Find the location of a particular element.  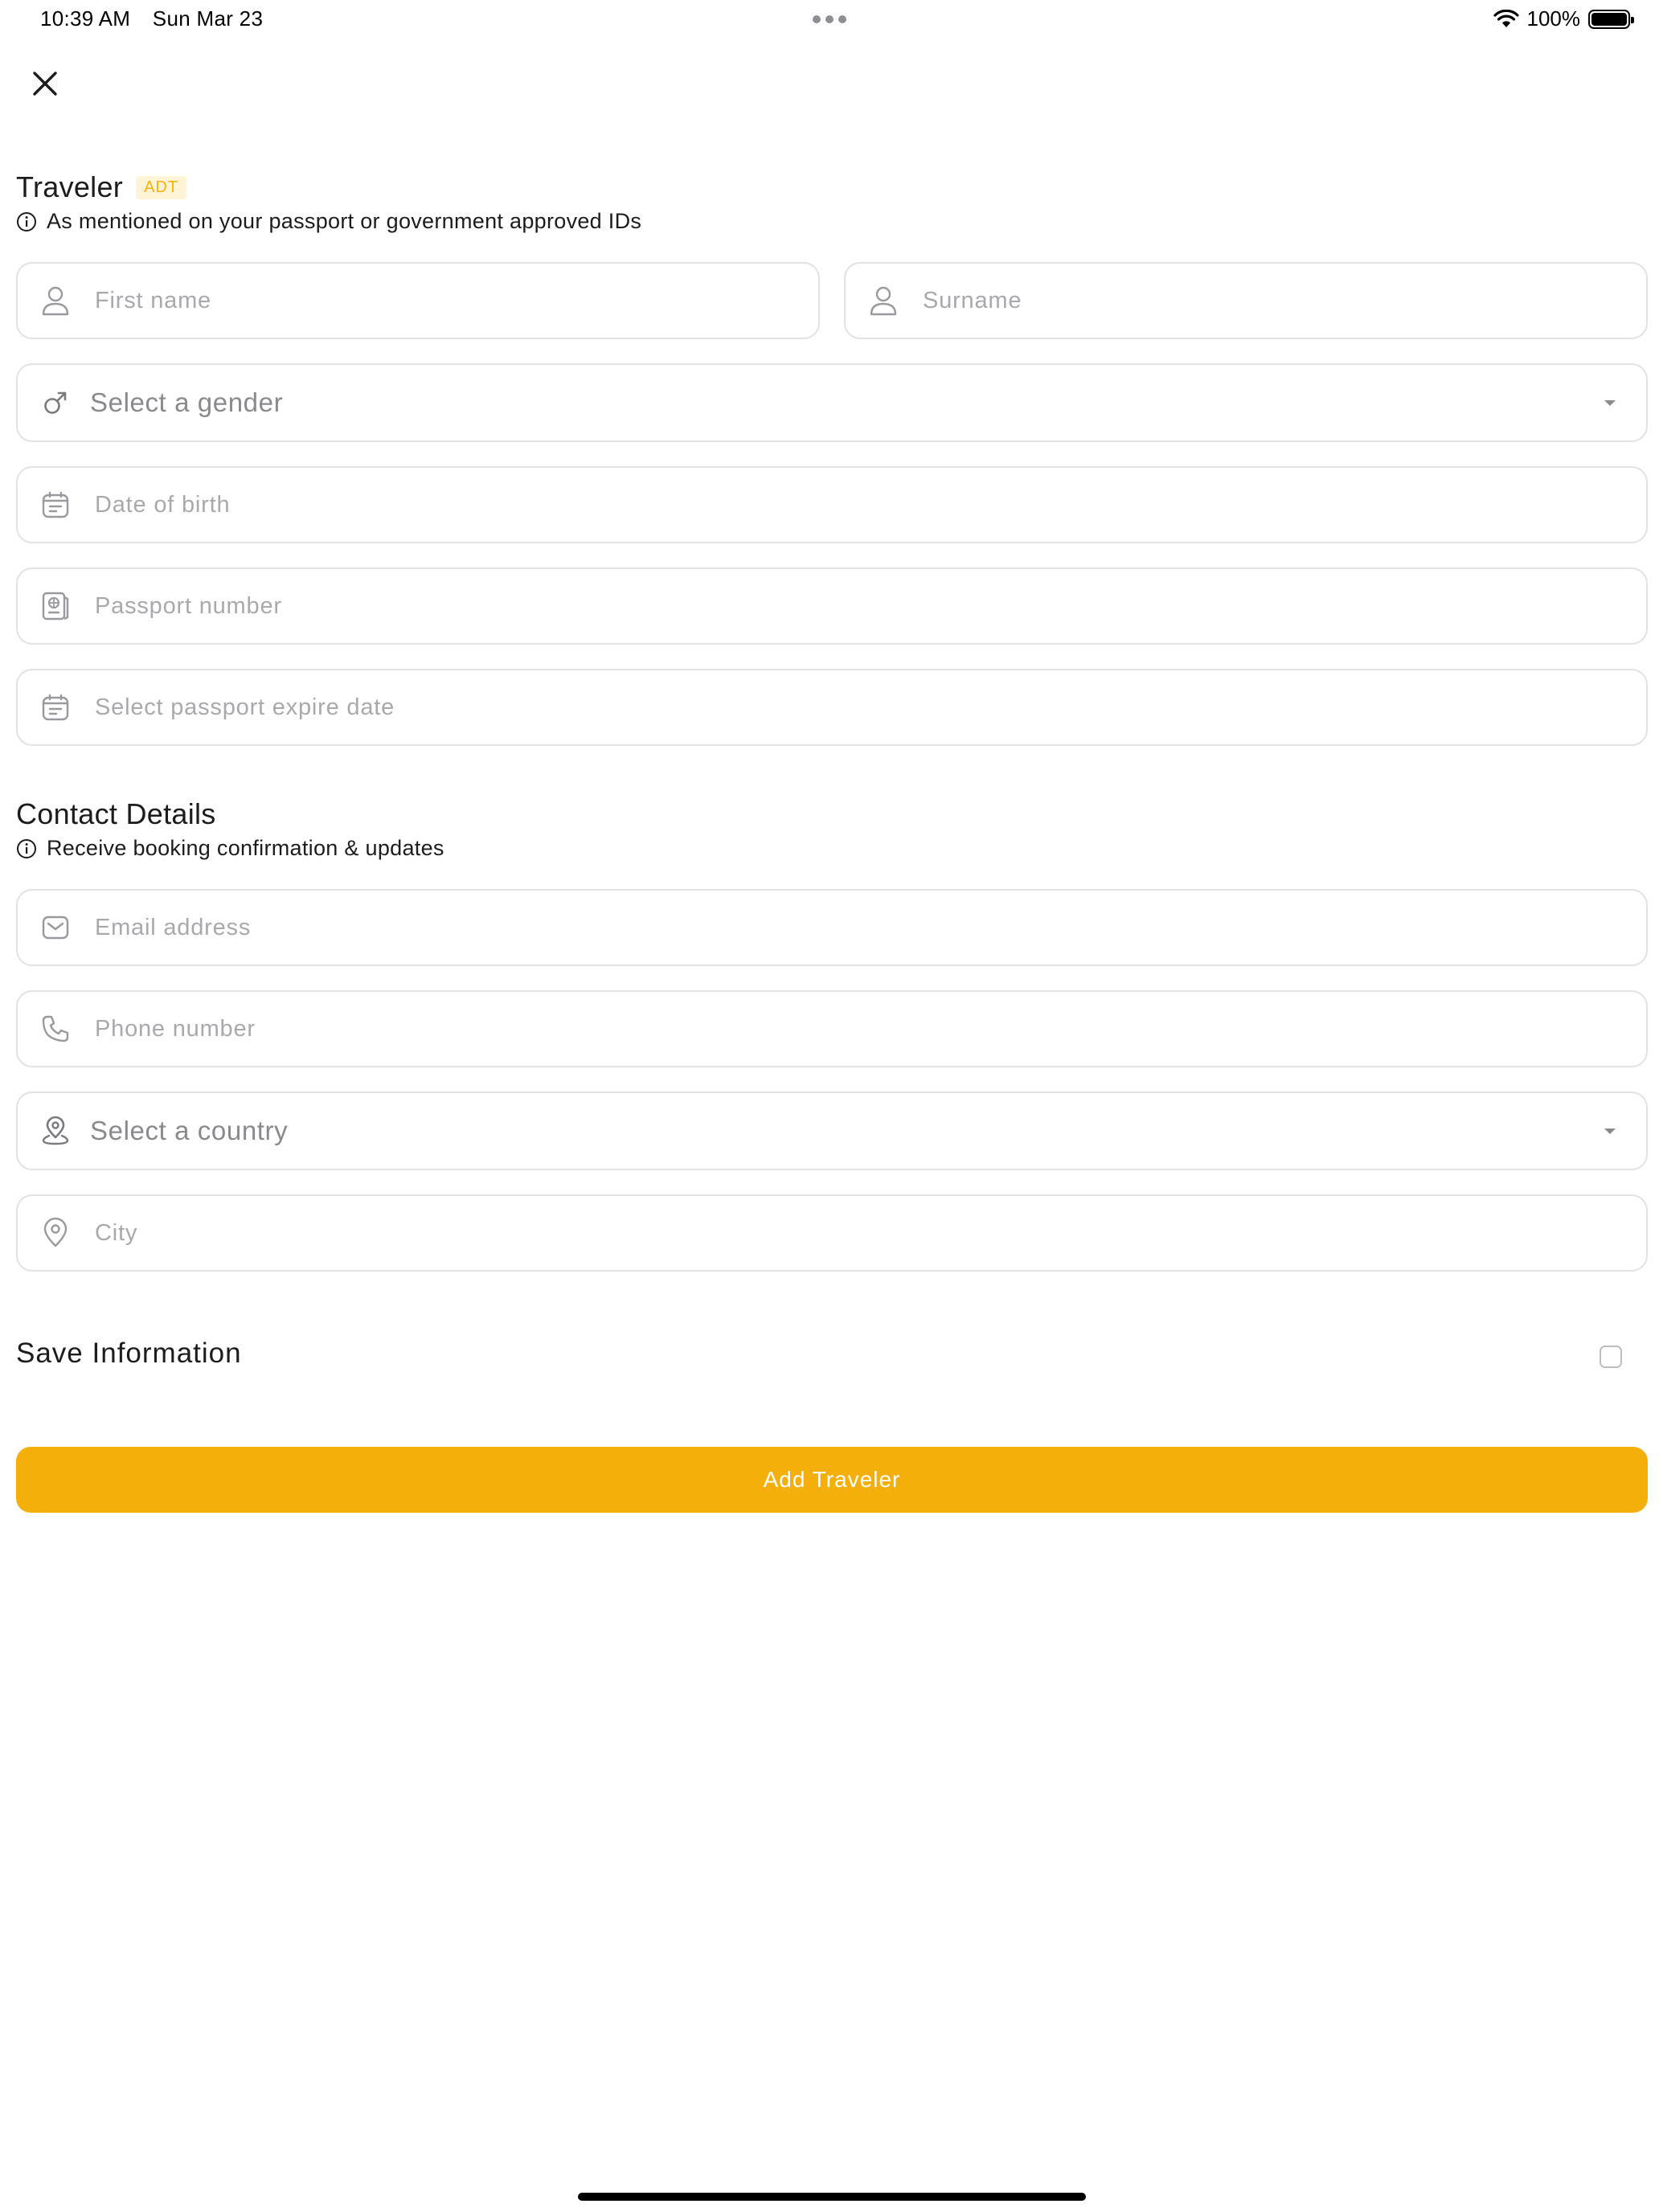

status-date: Sun Mar 23 is located at coordinates (208, 18).